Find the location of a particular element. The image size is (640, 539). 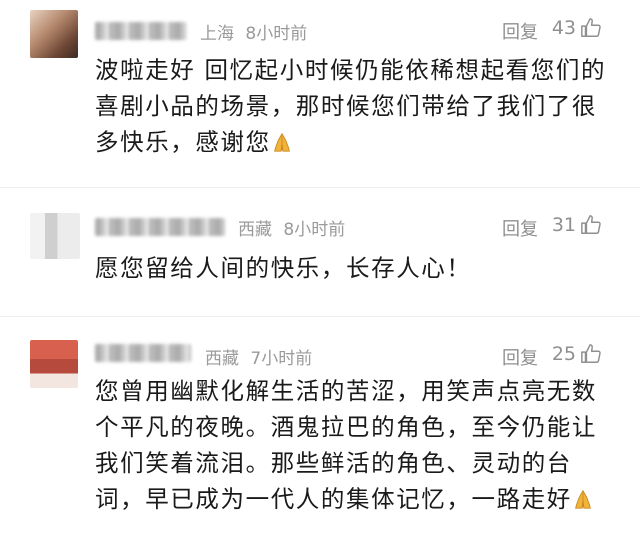

like-count: 31 is located at coordinates (563, 225).